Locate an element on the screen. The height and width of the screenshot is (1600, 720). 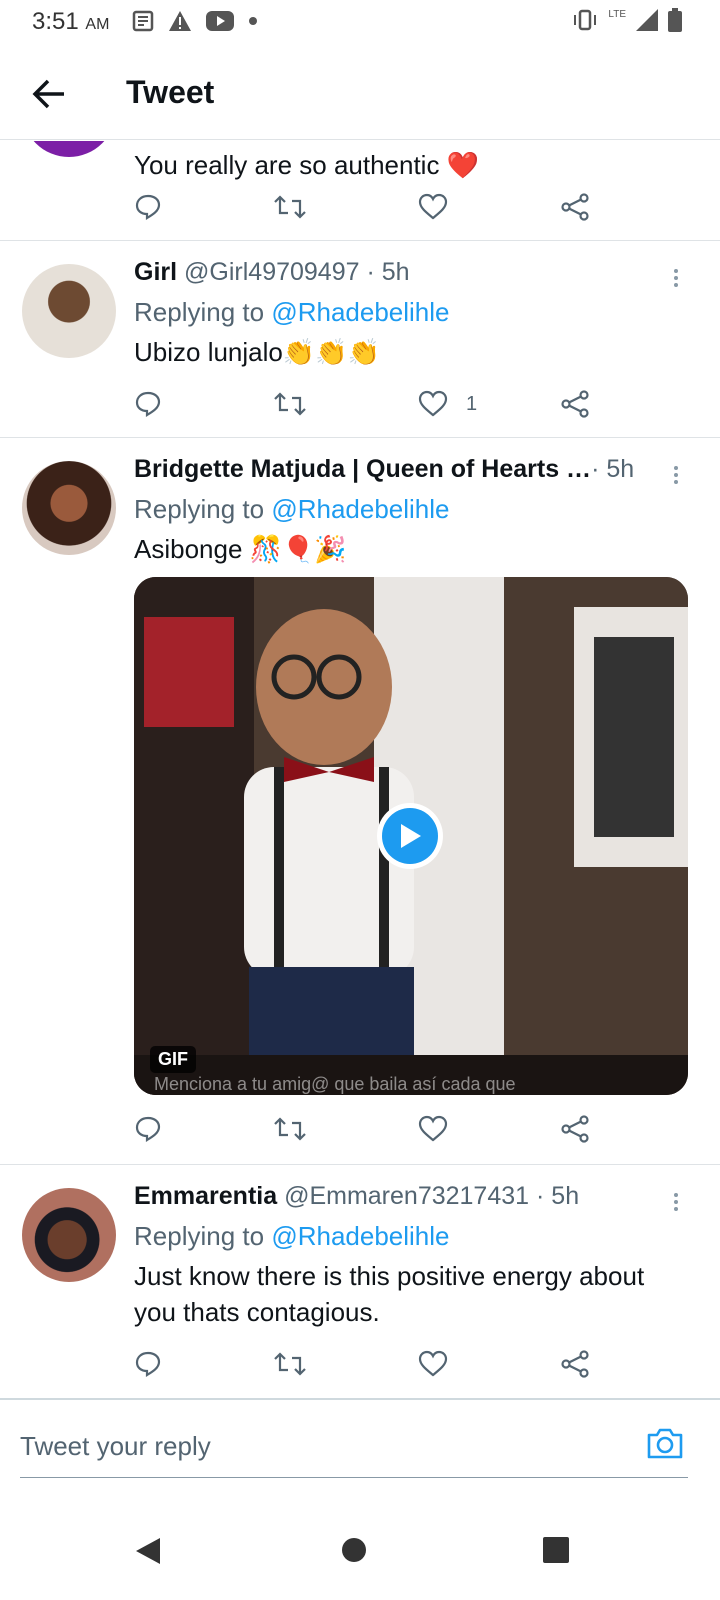
author-name: Emmarentia is located at coordinates (205, 1196).